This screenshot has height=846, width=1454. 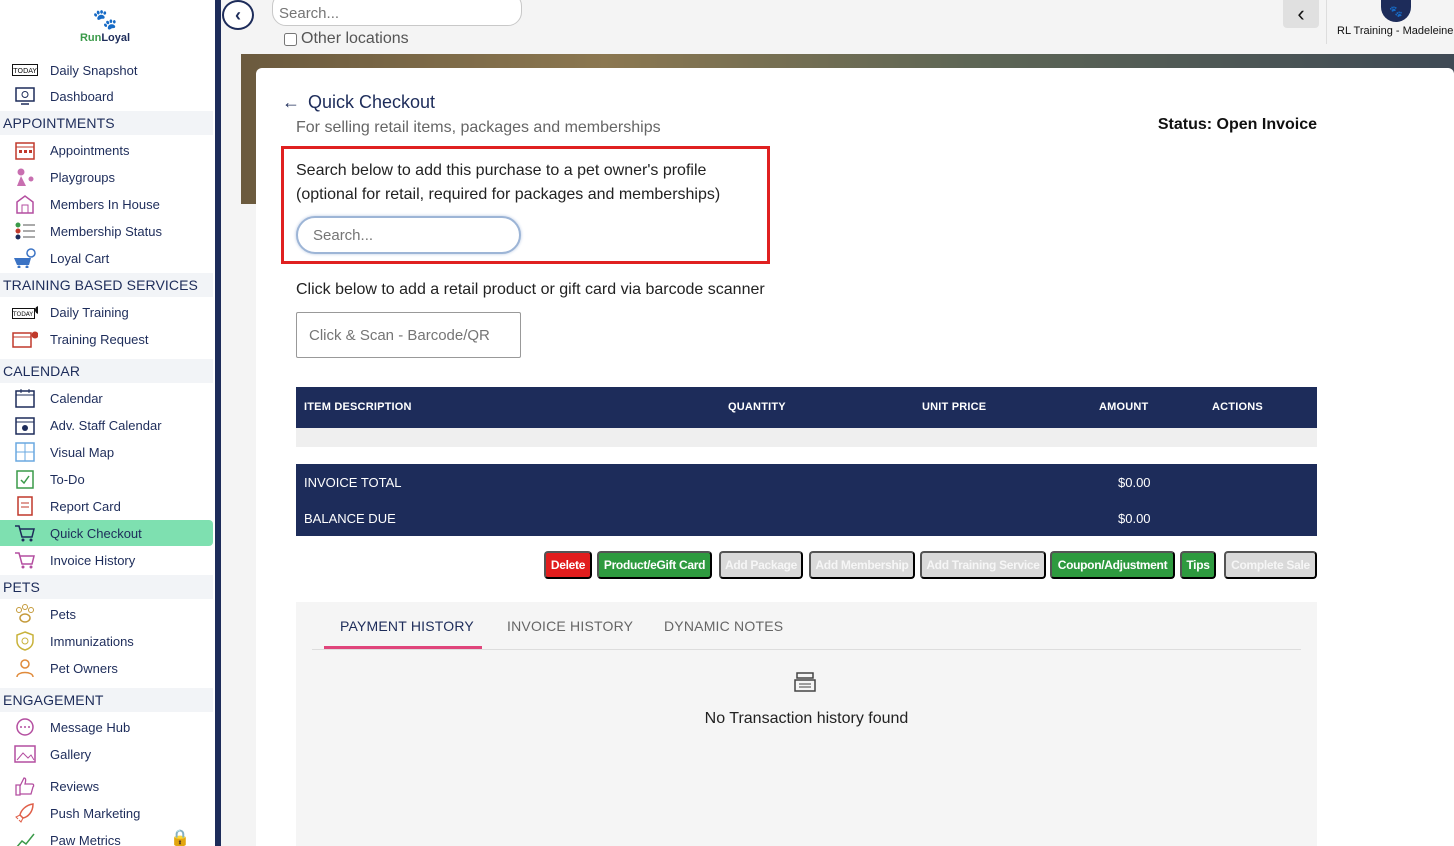 I want to click on sidebar-item-label: Push Marketing, so click(x=95, y=813).